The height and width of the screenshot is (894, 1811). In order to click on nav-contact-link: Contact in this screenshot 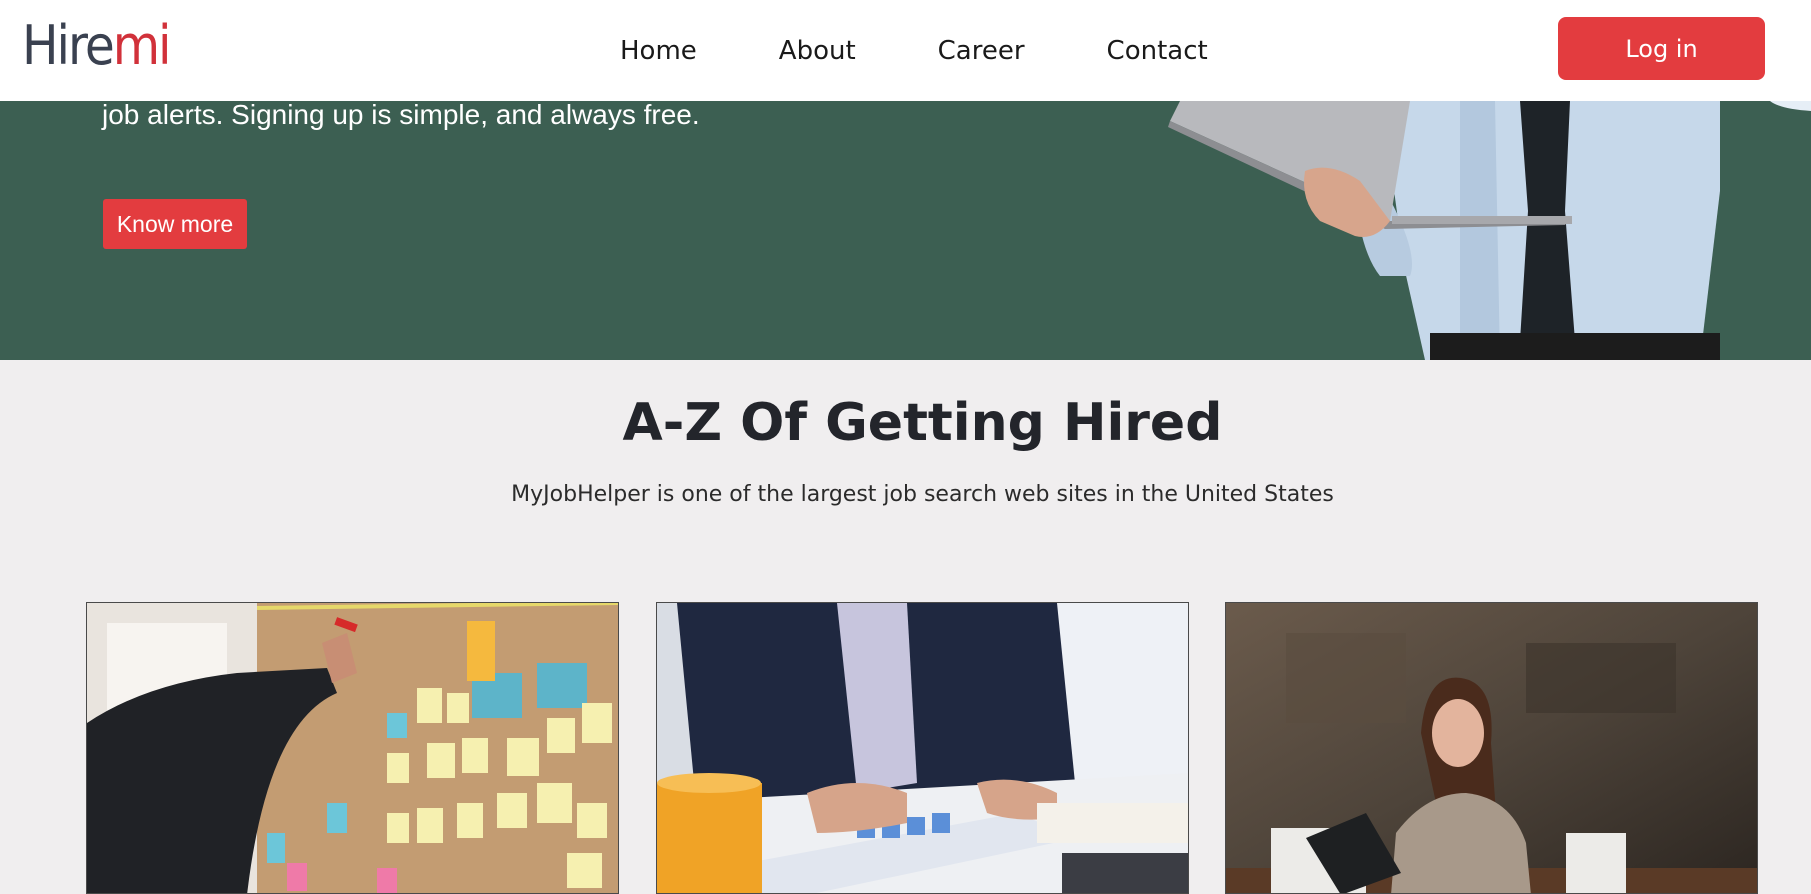, I will do `click(1157, 51)`.